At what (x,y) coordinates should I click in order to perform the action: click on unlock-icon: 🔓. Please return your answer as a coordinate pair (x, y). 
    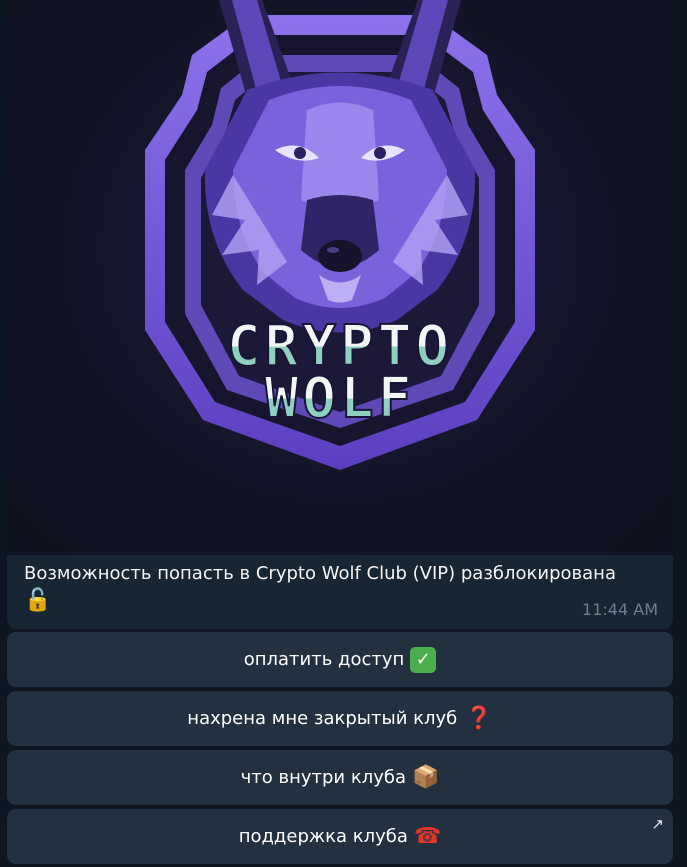
    Looking at the image, I should click on (38, 600).